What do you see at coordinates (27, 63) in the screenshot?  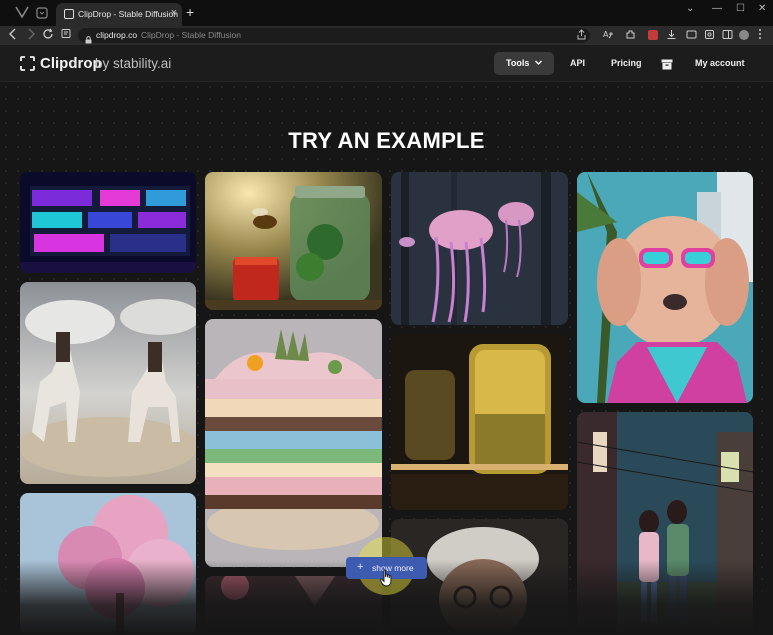 I see `clipdrop-logo-icon` at bounding box center [27, 63].